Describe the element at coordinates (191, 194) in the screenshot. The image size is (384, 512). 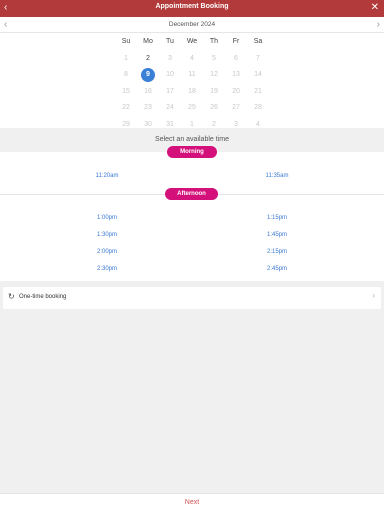
I see `afternoon-label: Afternoon` at that location.